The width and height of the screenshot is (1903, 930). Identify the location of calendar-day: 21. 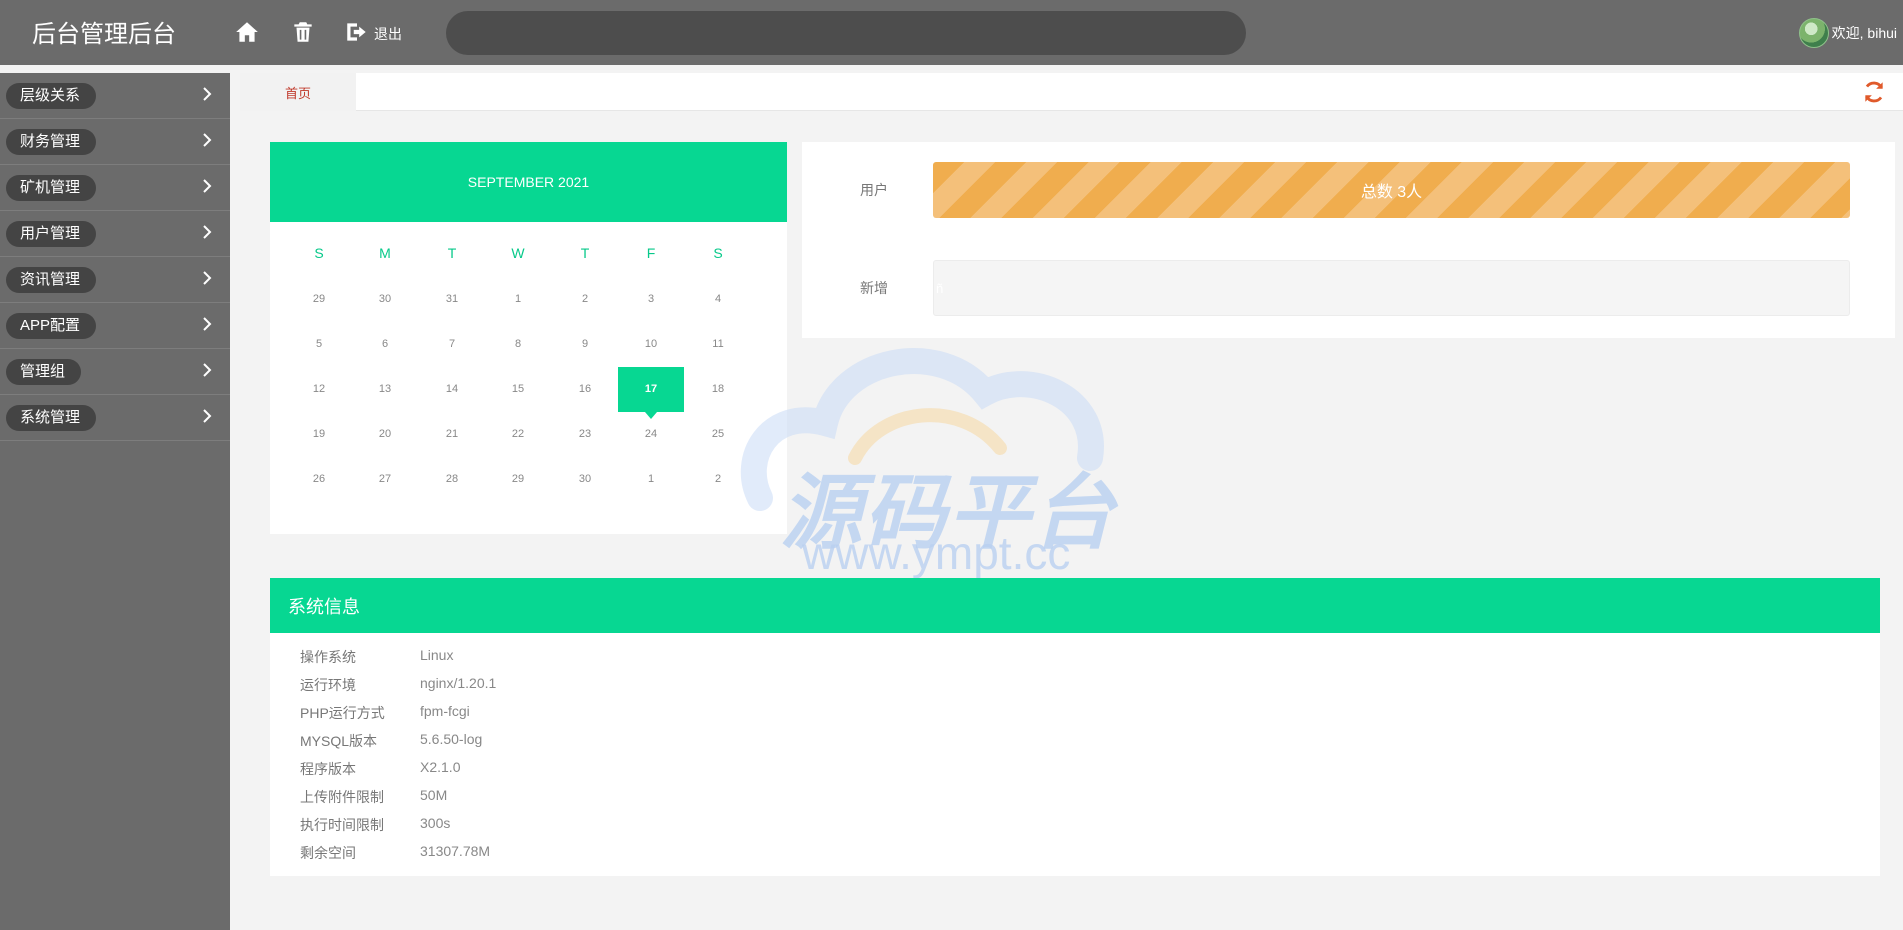
(452, 434).